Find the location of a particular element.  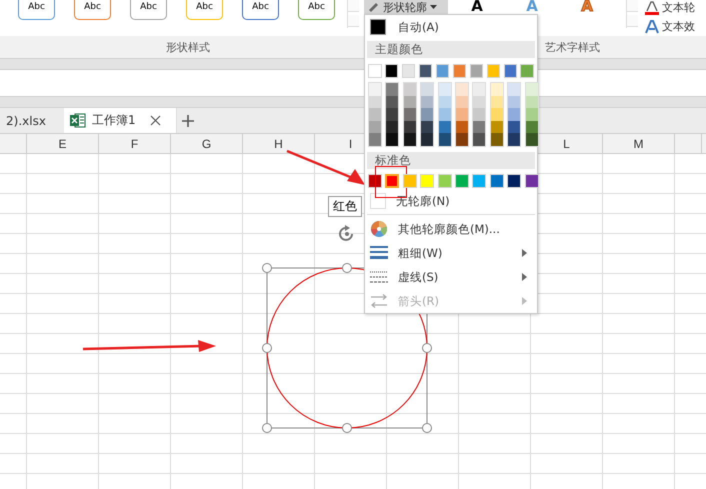

menu-item: 粗细(W) is located at coordinates (451, 253).